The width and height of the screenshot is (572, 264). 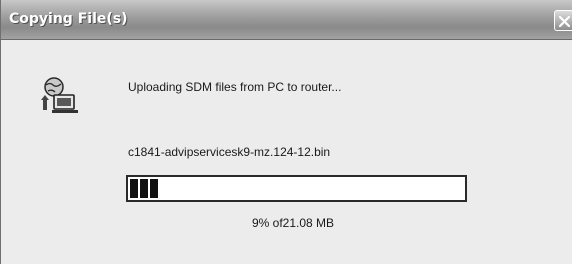 I want to click on file-name: c1841-advipservicesk9-mz.124-12.bin, so click(x=229, y=152).